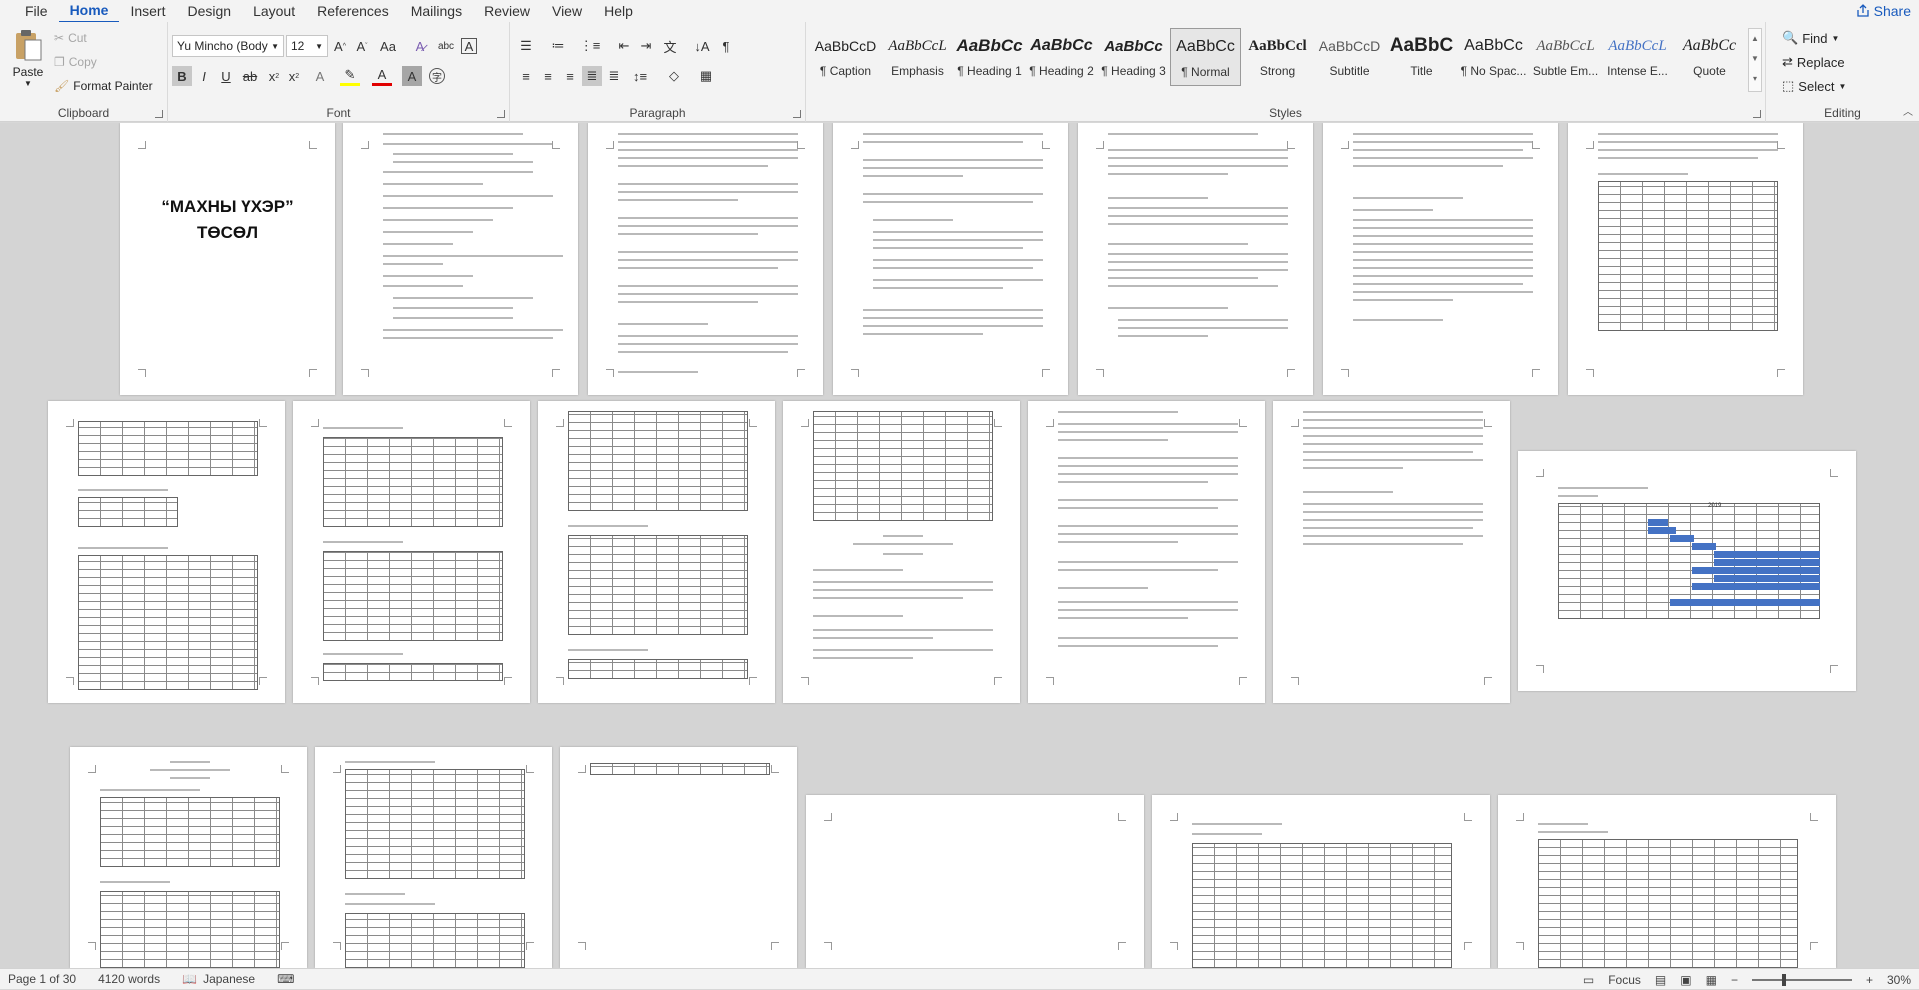 This screenshot has height=990, width=1919. What do you see at coordinates (570, 76) in the screenshot?
I see `align-right-icon: ≡` at bounding box center [570, 76].